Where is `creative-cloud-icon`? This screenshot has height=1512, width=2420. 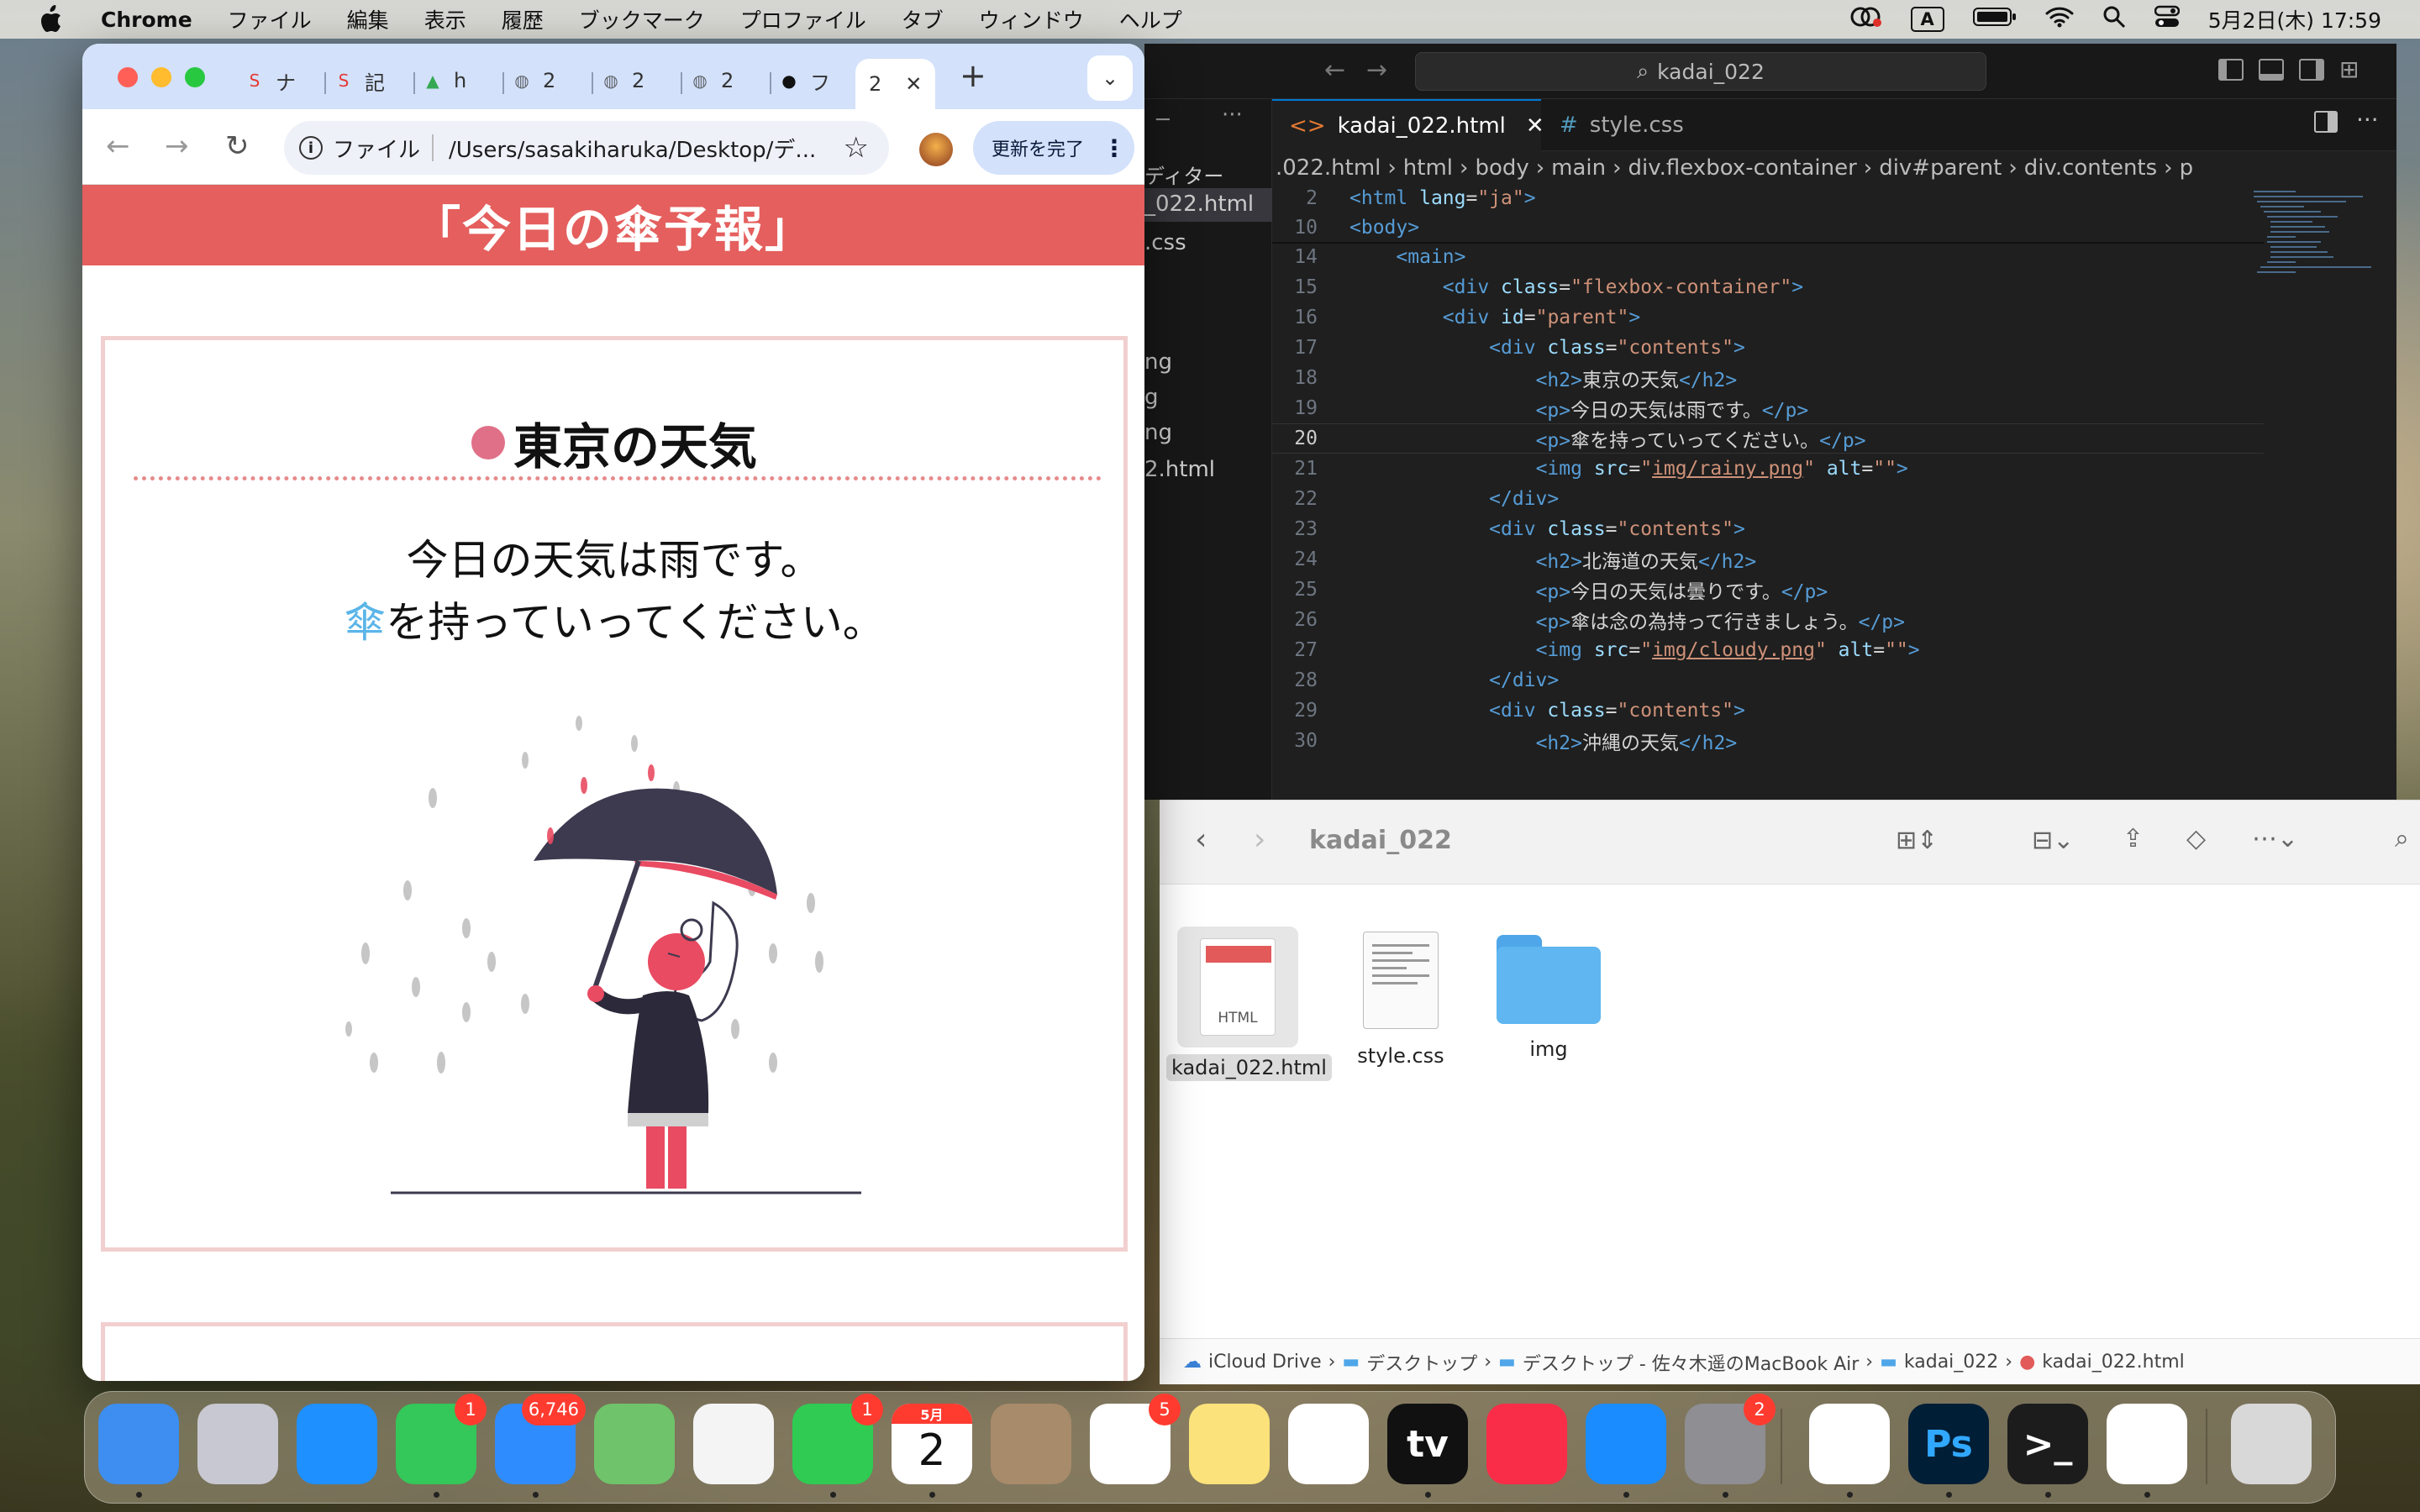 creative-cloud-icon is located at coordinates (1865, 19).